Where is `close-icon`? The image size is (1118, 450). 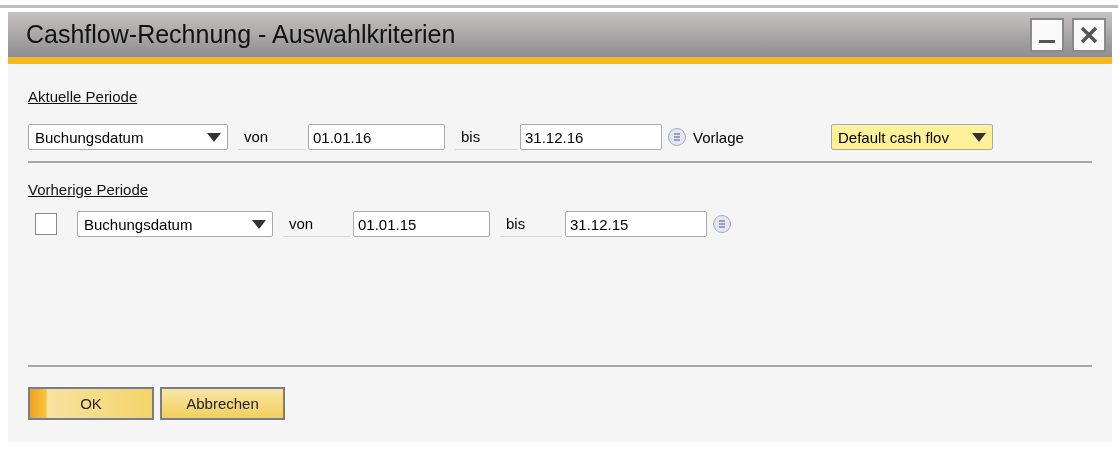
close-icon is located at coordinates (1089, 34).